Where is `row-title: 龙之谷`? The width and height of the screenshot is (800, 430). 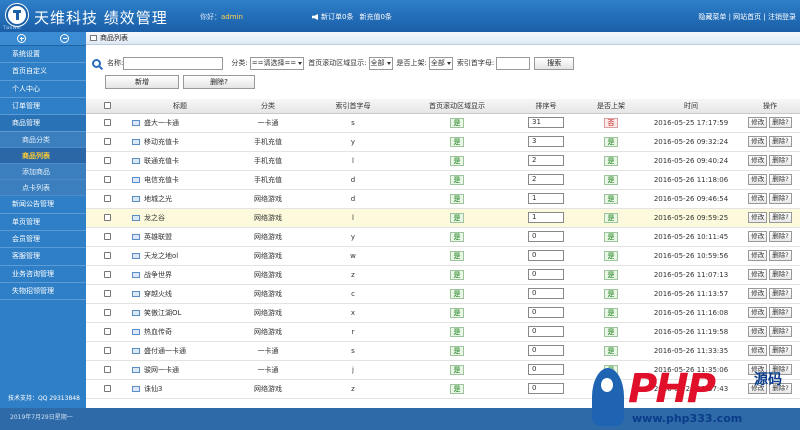
row-title: 龙之谷 is located at coordinates (154, 218).